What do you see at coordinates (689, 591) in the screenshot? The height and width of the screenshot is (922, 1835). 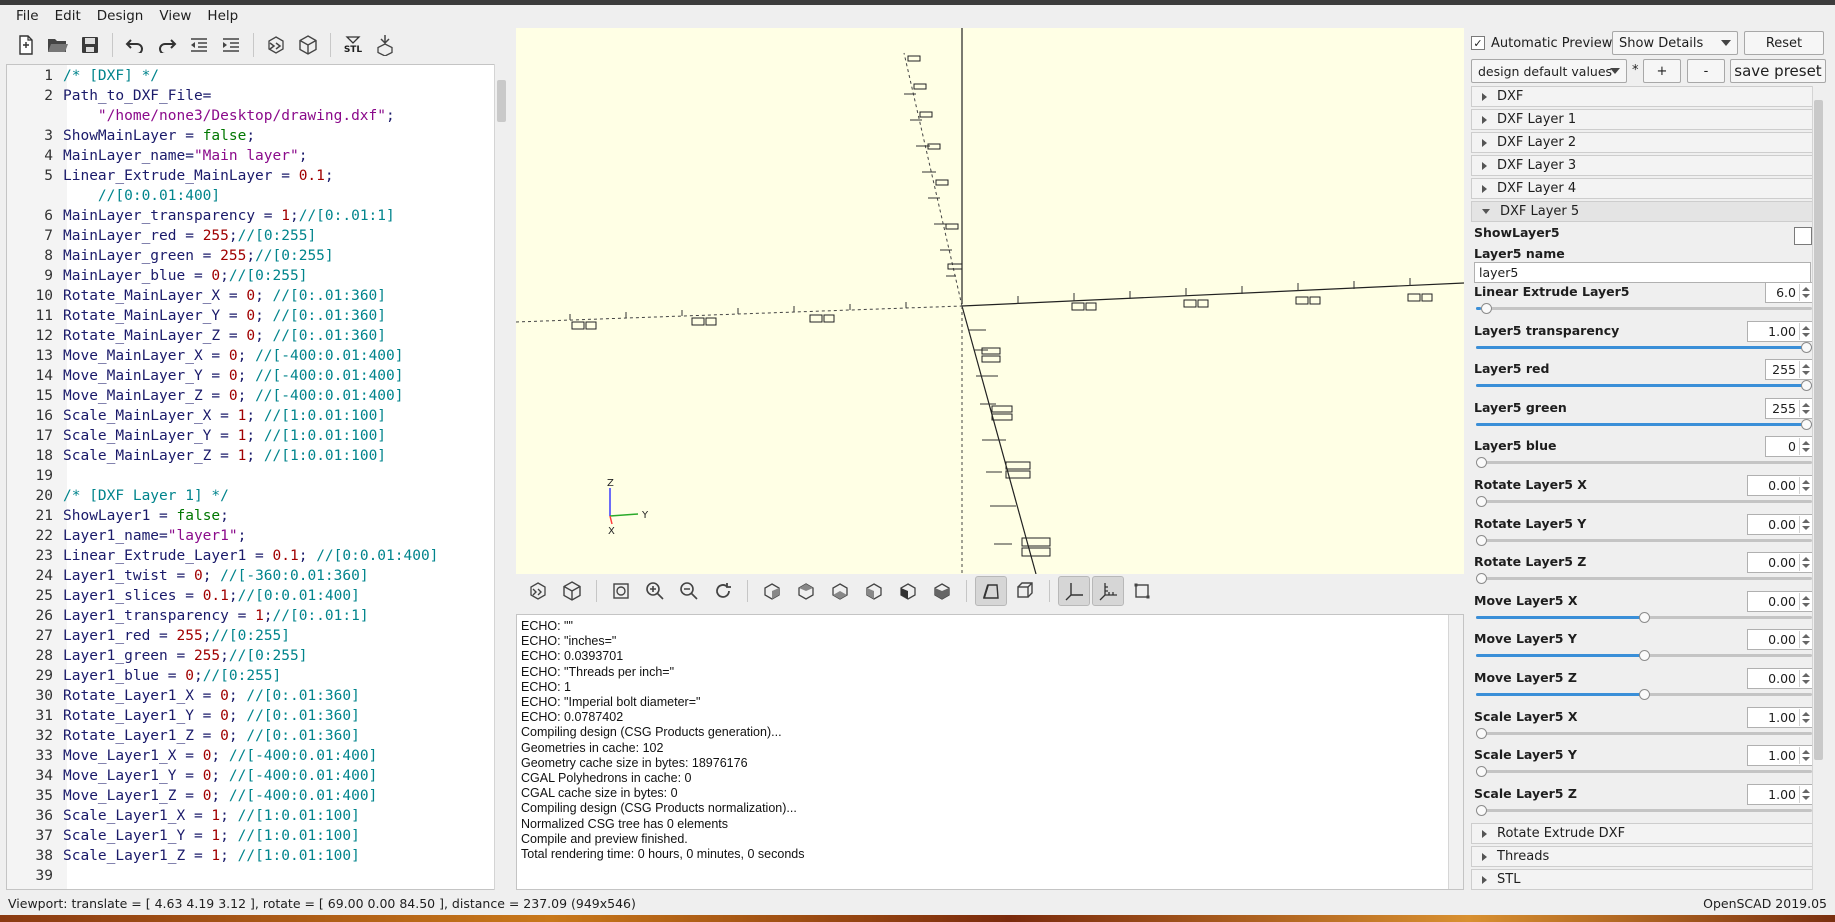 I see `zoom-out-icon` at bounding box center [689, 591].